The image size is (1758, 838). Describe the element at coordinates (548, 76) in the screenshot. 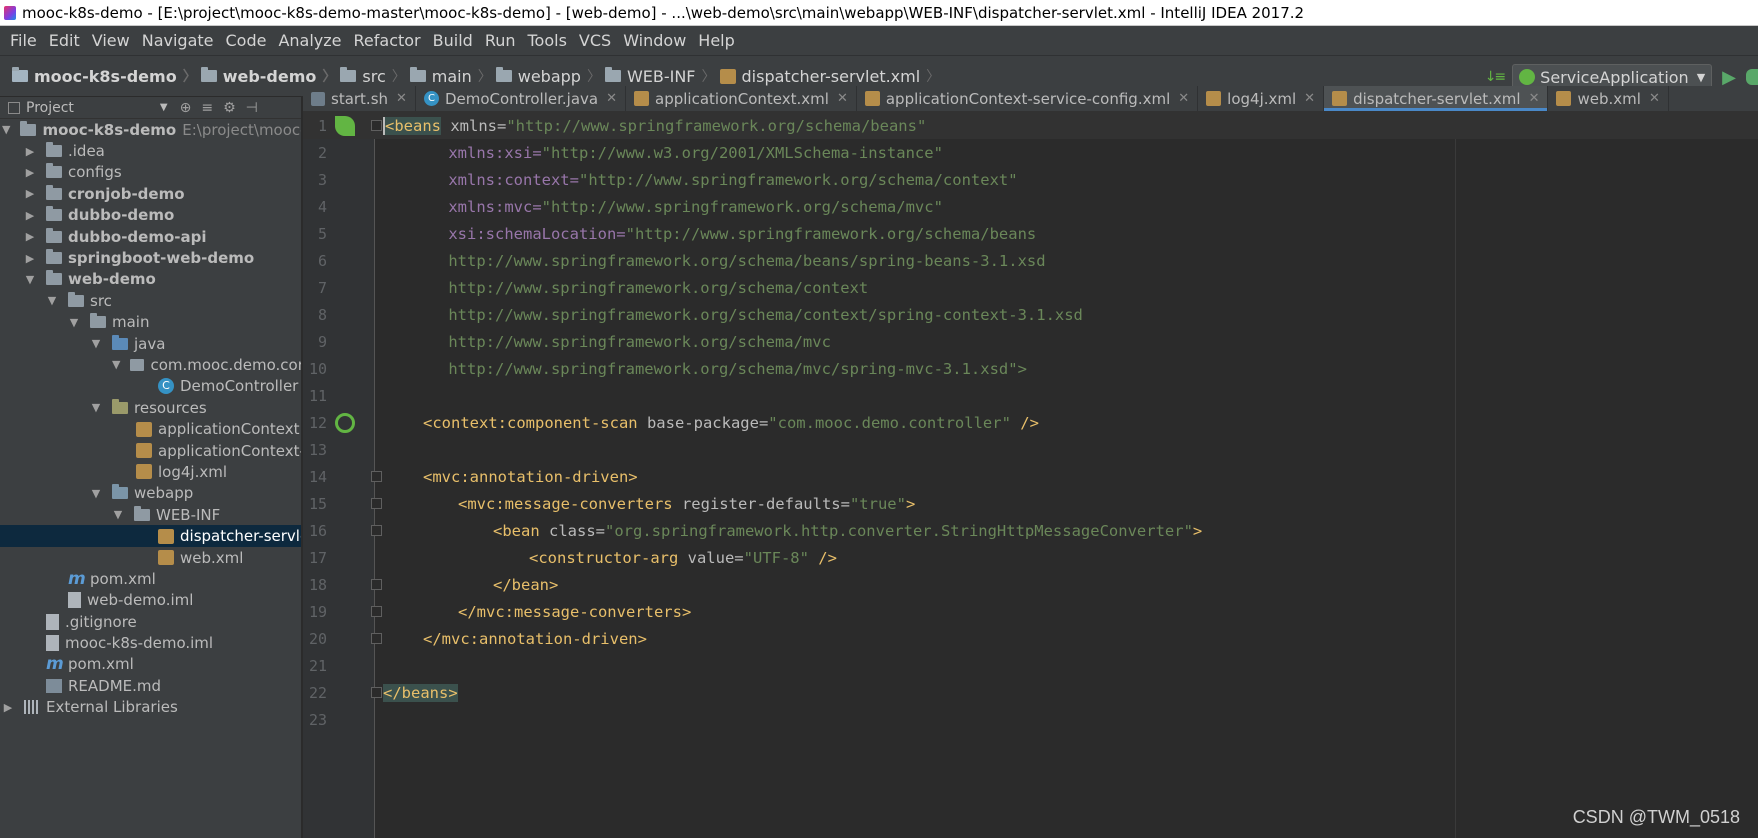

I see `breadcrumb-webapp: webapp 〉` at that location.